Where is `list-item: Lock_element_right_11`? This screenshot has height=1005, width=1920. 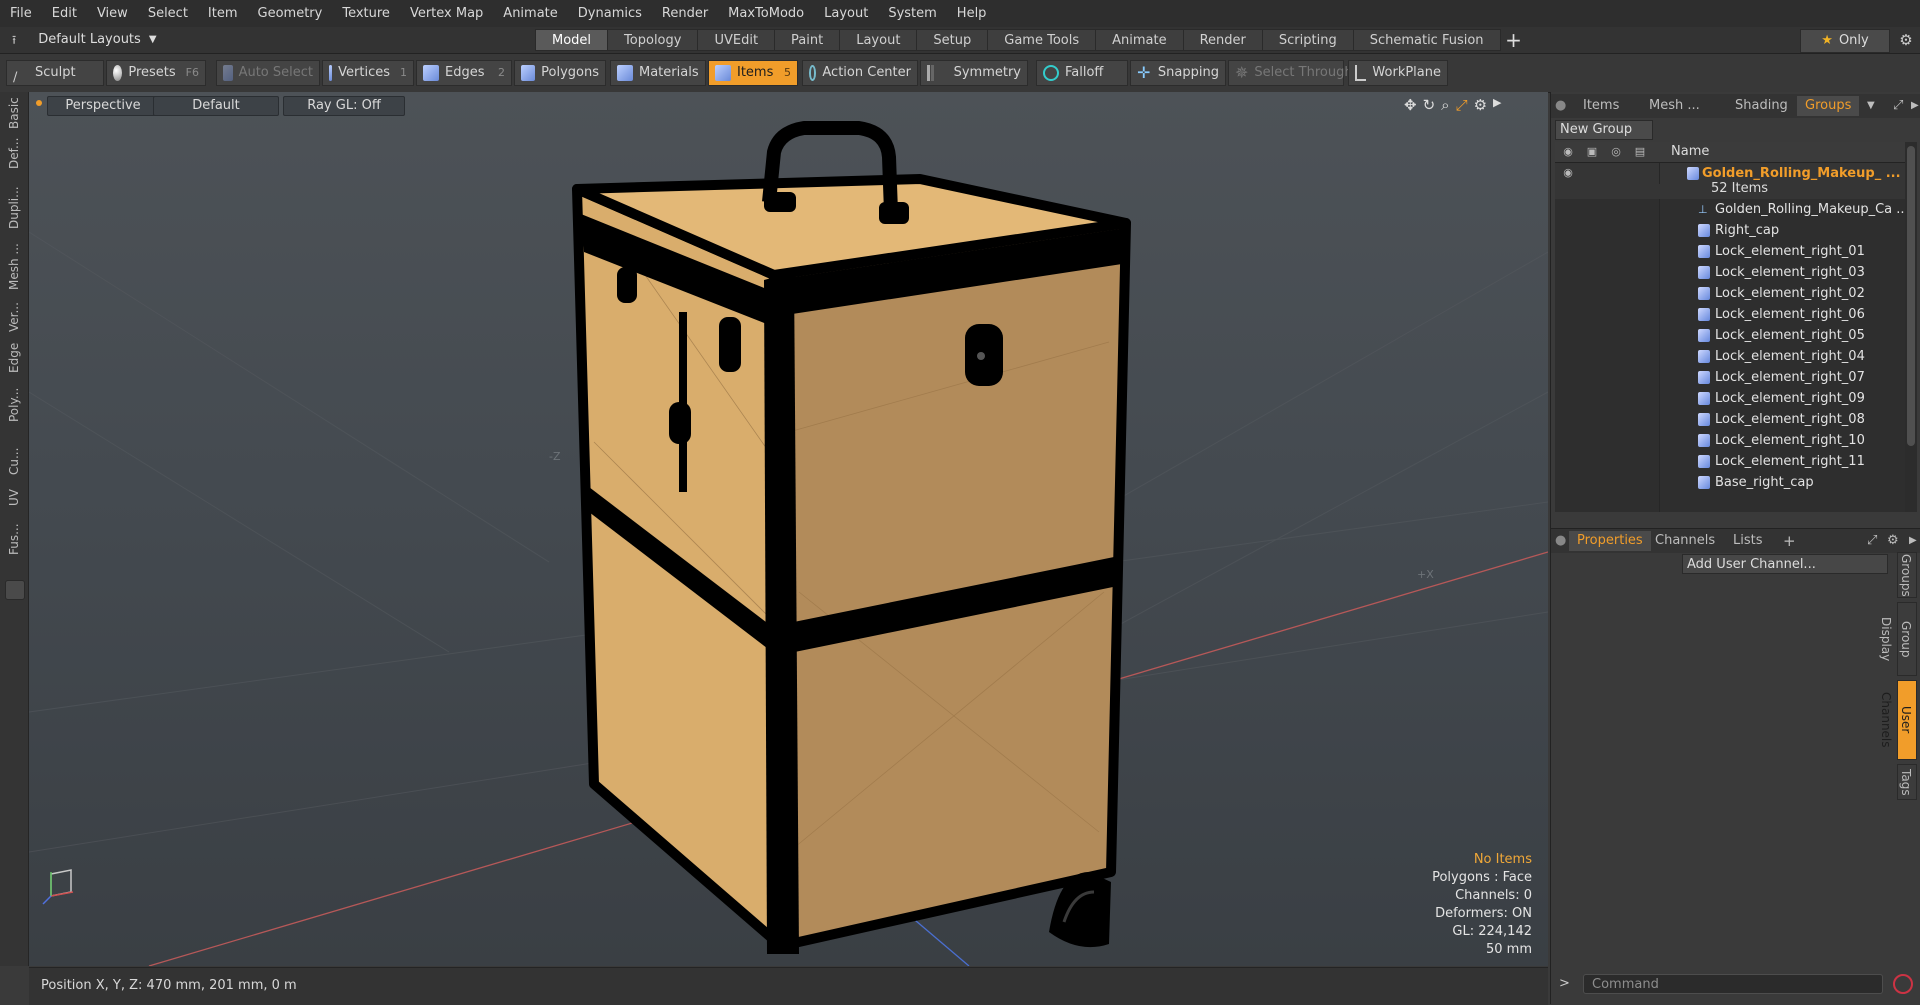 list-item: Lock_element_right_11 is located at coordinates (1730, 461).